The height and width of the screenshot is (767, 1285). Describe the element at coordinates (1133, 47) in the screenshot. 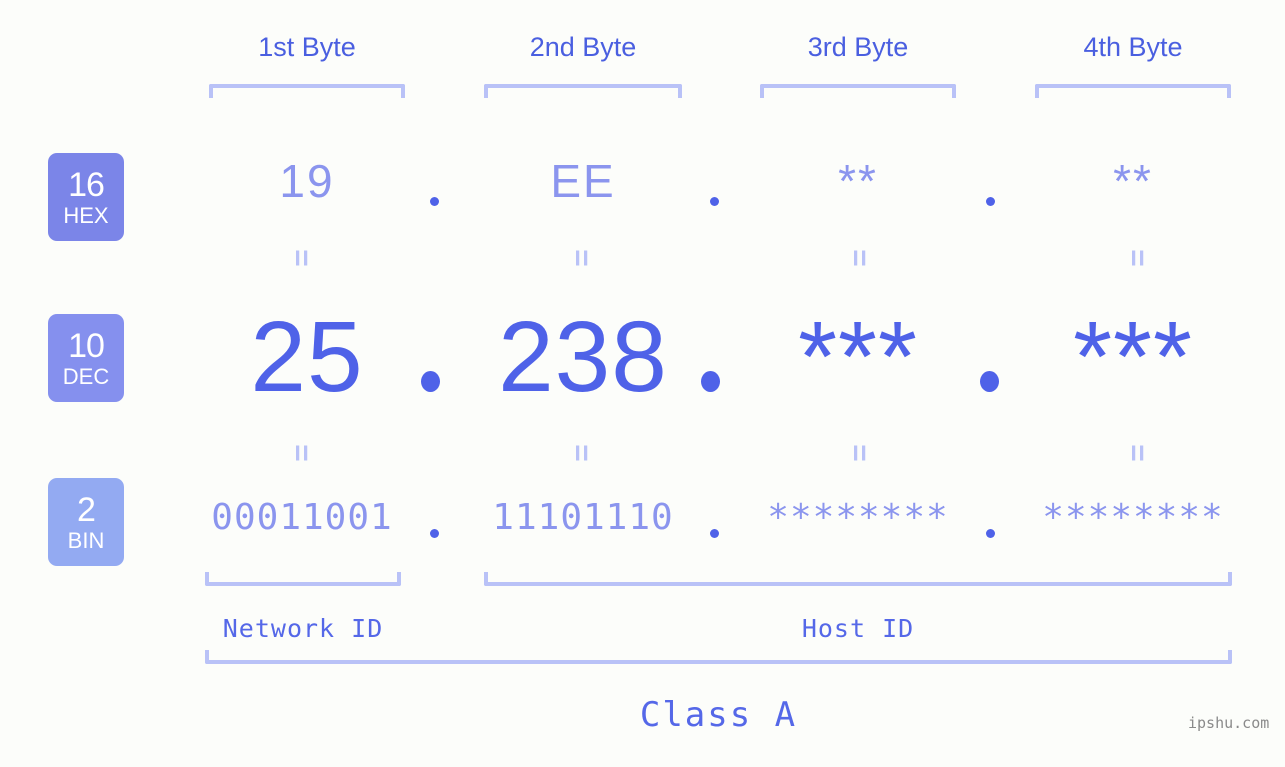

I see `byte-header-label-4: 4th Byte` at that location.